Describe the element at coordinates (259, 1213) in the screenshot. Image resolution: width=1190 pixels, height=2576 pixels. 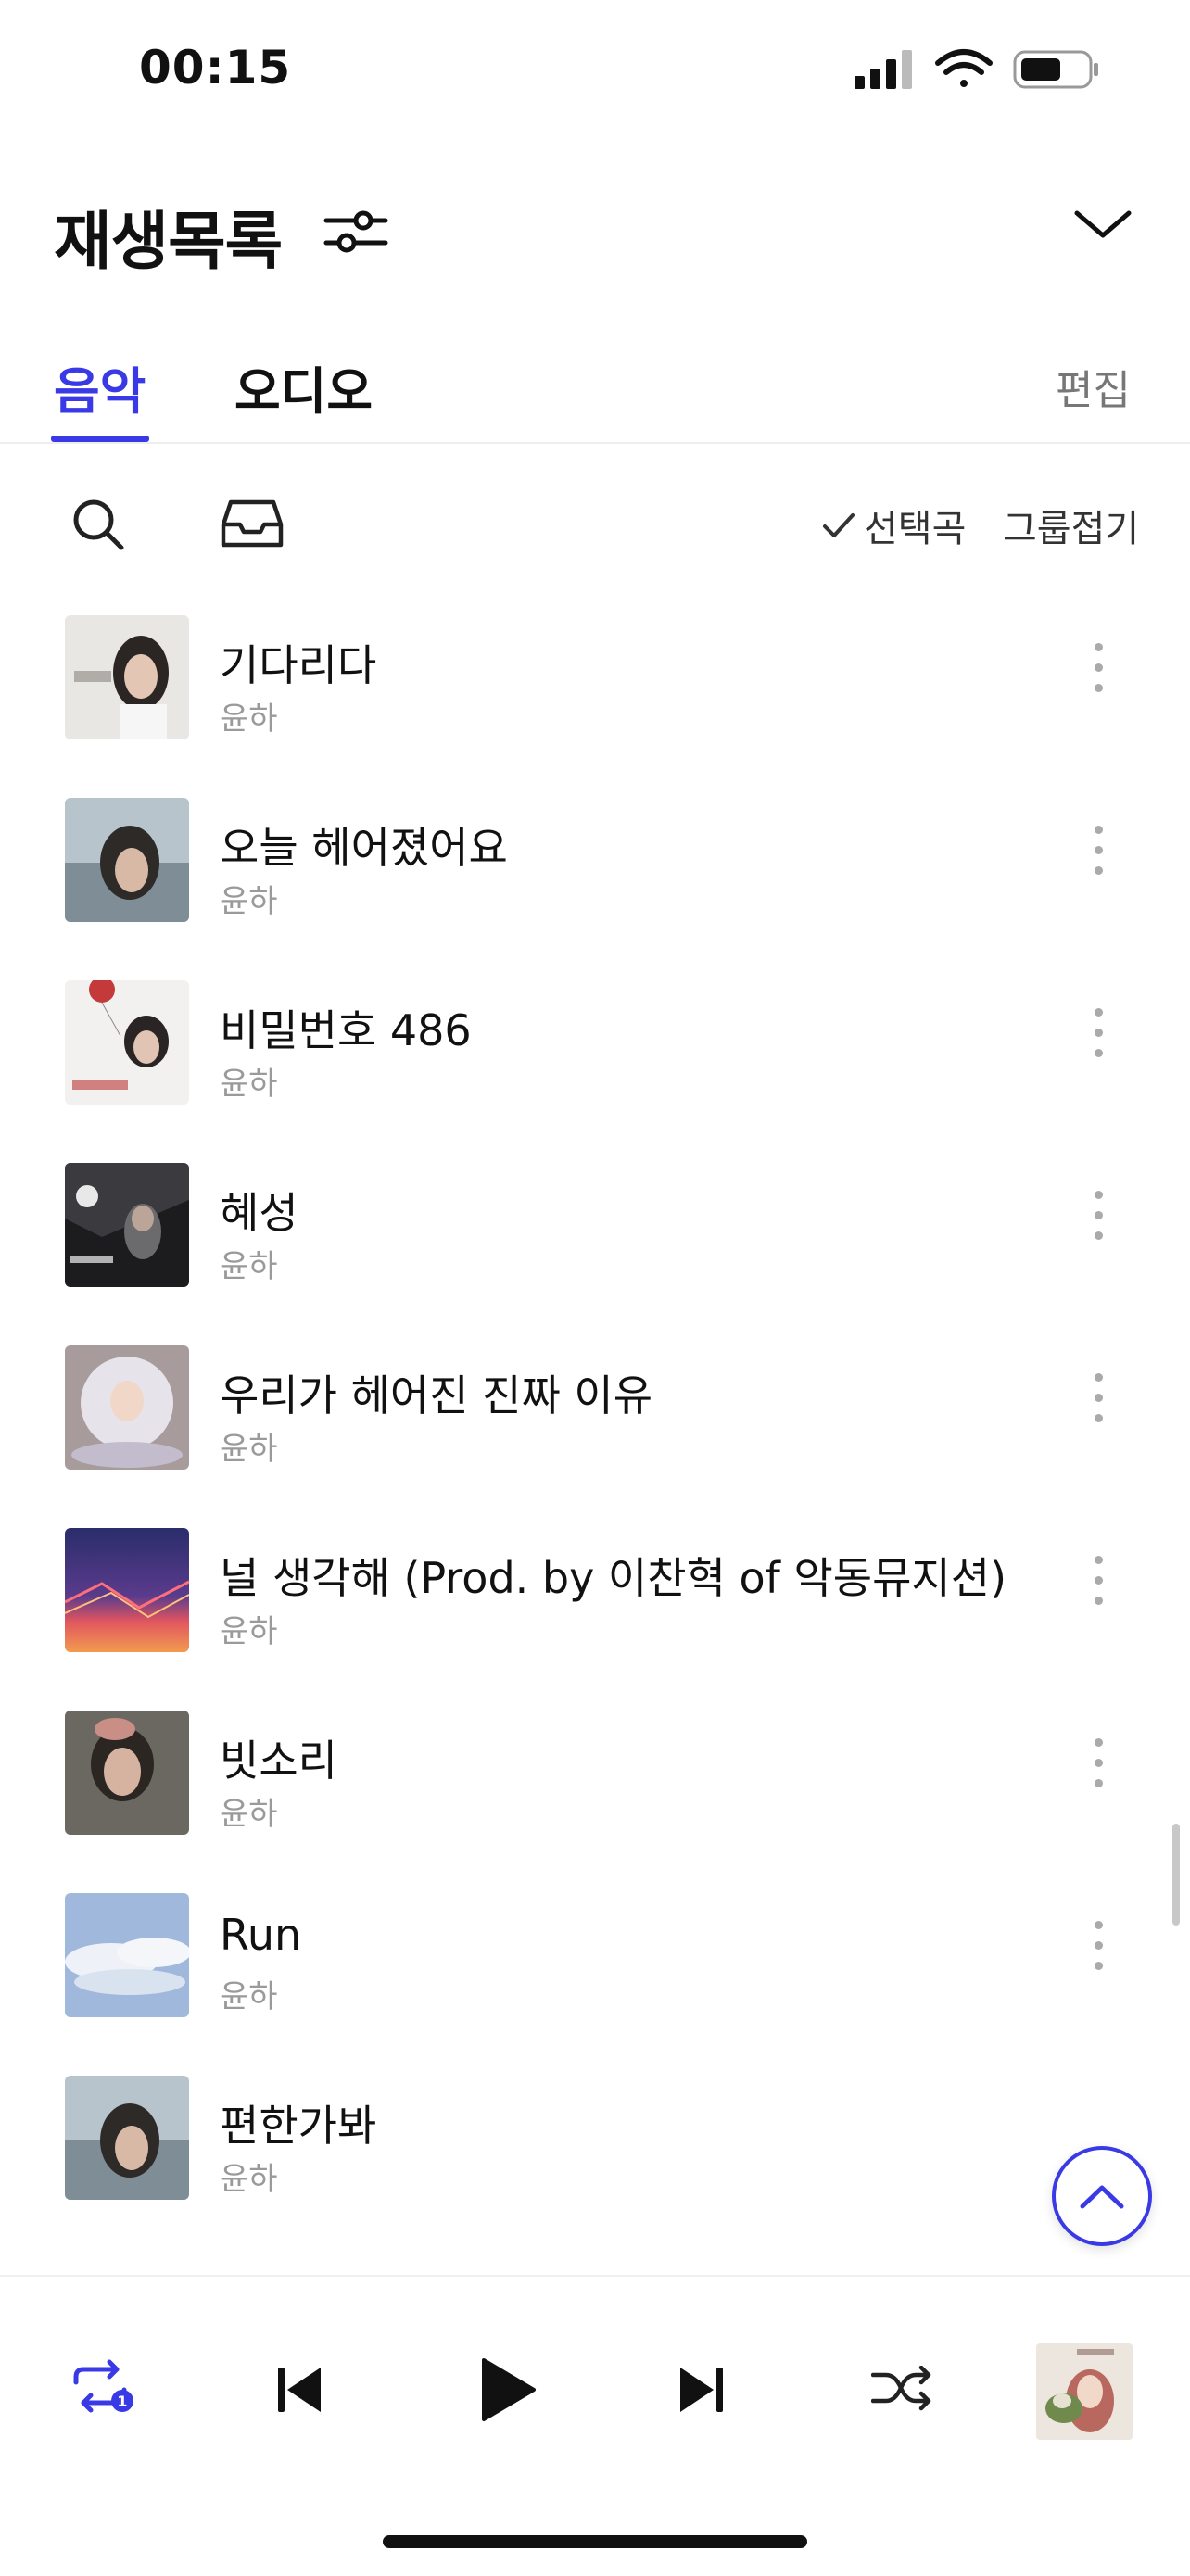
I see `song-title: 혜성` at that location.